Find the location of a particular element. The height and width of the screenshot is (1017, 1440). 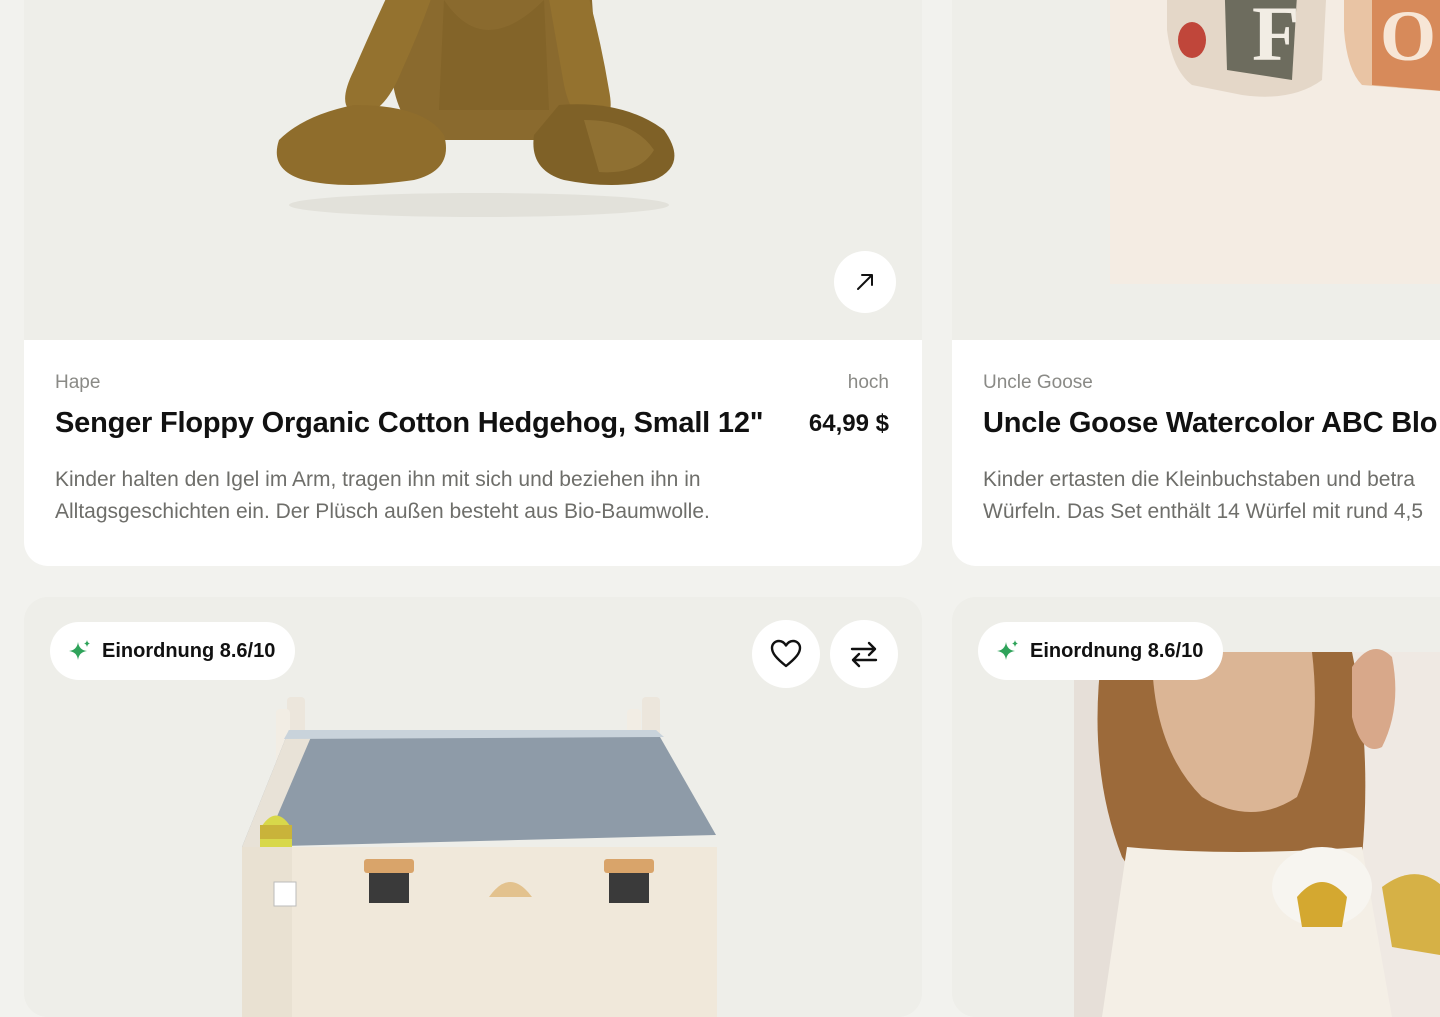

svg-text: O is located at coordinates (1408, 38).